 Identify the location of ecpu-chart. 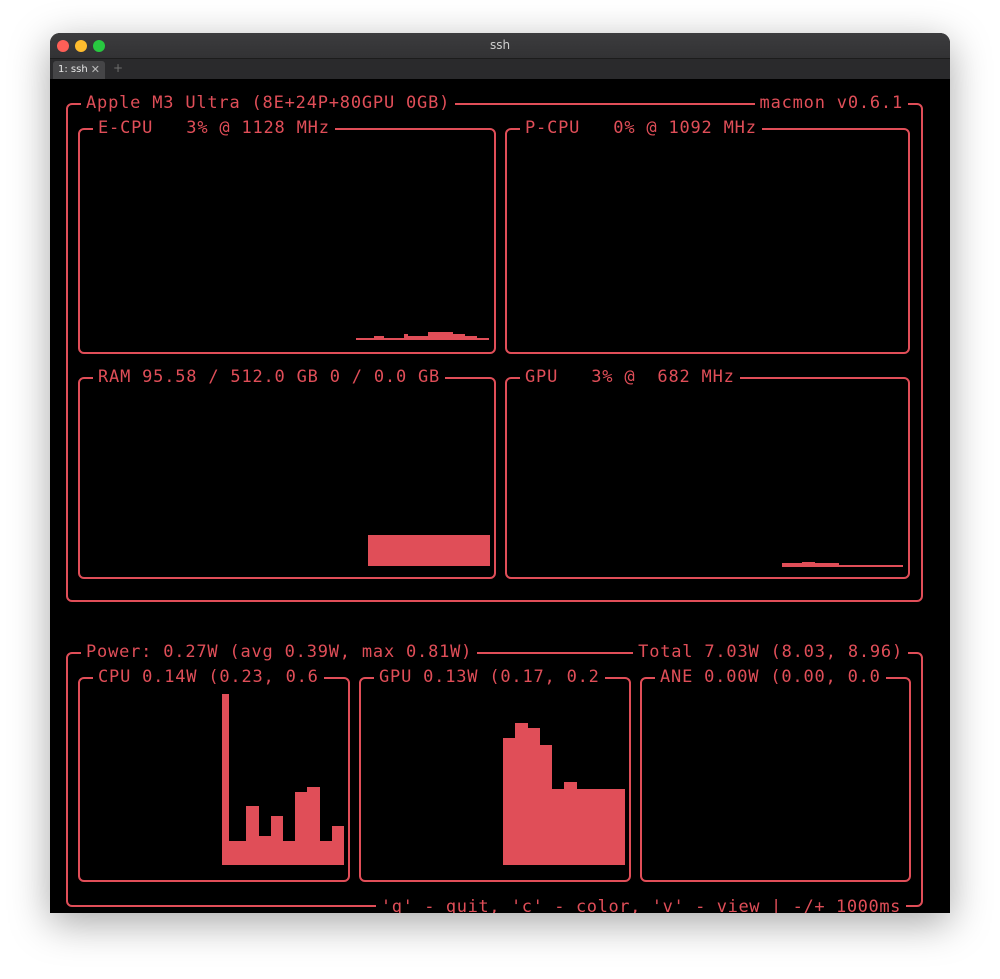
(289, 240).